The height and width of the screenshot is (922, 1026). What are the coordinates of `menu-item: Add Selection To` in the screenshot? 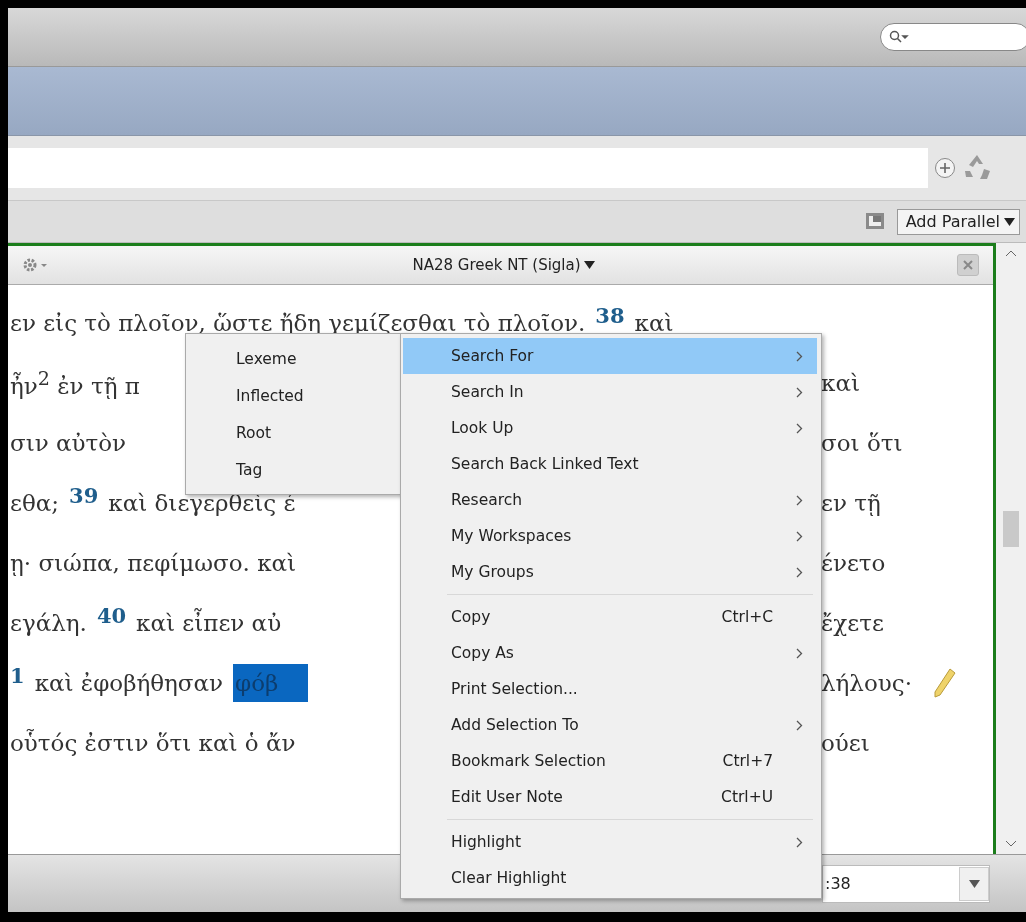 It's located at (610, 725).